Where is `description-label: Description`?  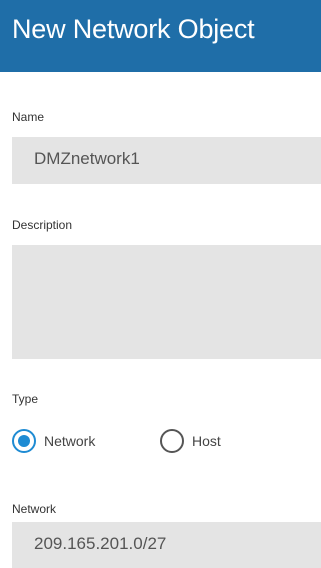
description-label: Description is located at coordinates (42, 225).